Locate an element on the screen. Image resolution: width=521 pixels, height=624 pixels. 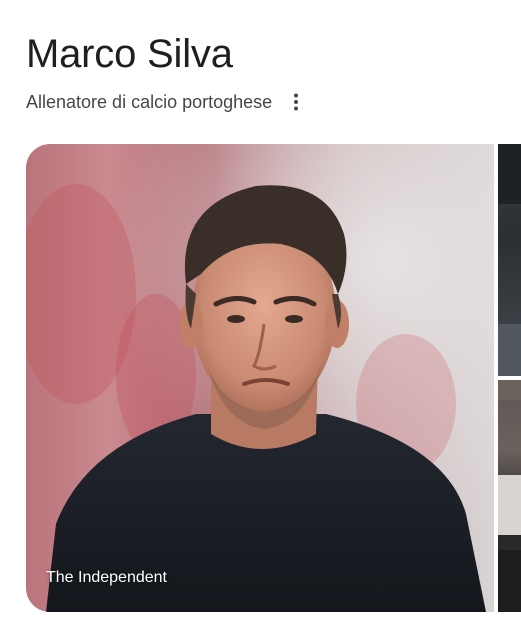
entity-subtitle-row: Allenatore di calcio portoghese is located at coordinates (166, 102).